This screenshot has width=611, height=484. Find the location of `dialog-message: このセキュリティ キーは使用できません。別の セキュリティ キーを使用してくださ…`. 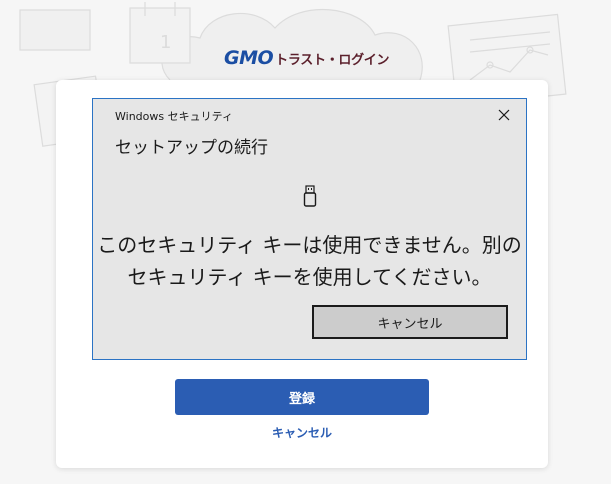

dialog-message: このセキュリティ キーは使用できません。別の セキュリティ キーを使用してくださ… is located at coordinates (309, 261).